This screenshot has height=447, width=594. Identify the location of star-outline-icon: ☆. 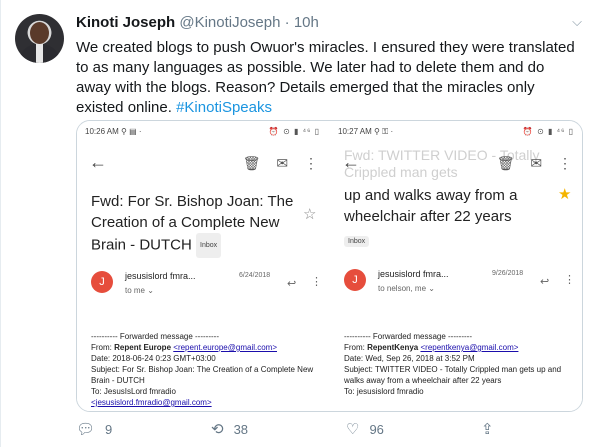
(309, 214).